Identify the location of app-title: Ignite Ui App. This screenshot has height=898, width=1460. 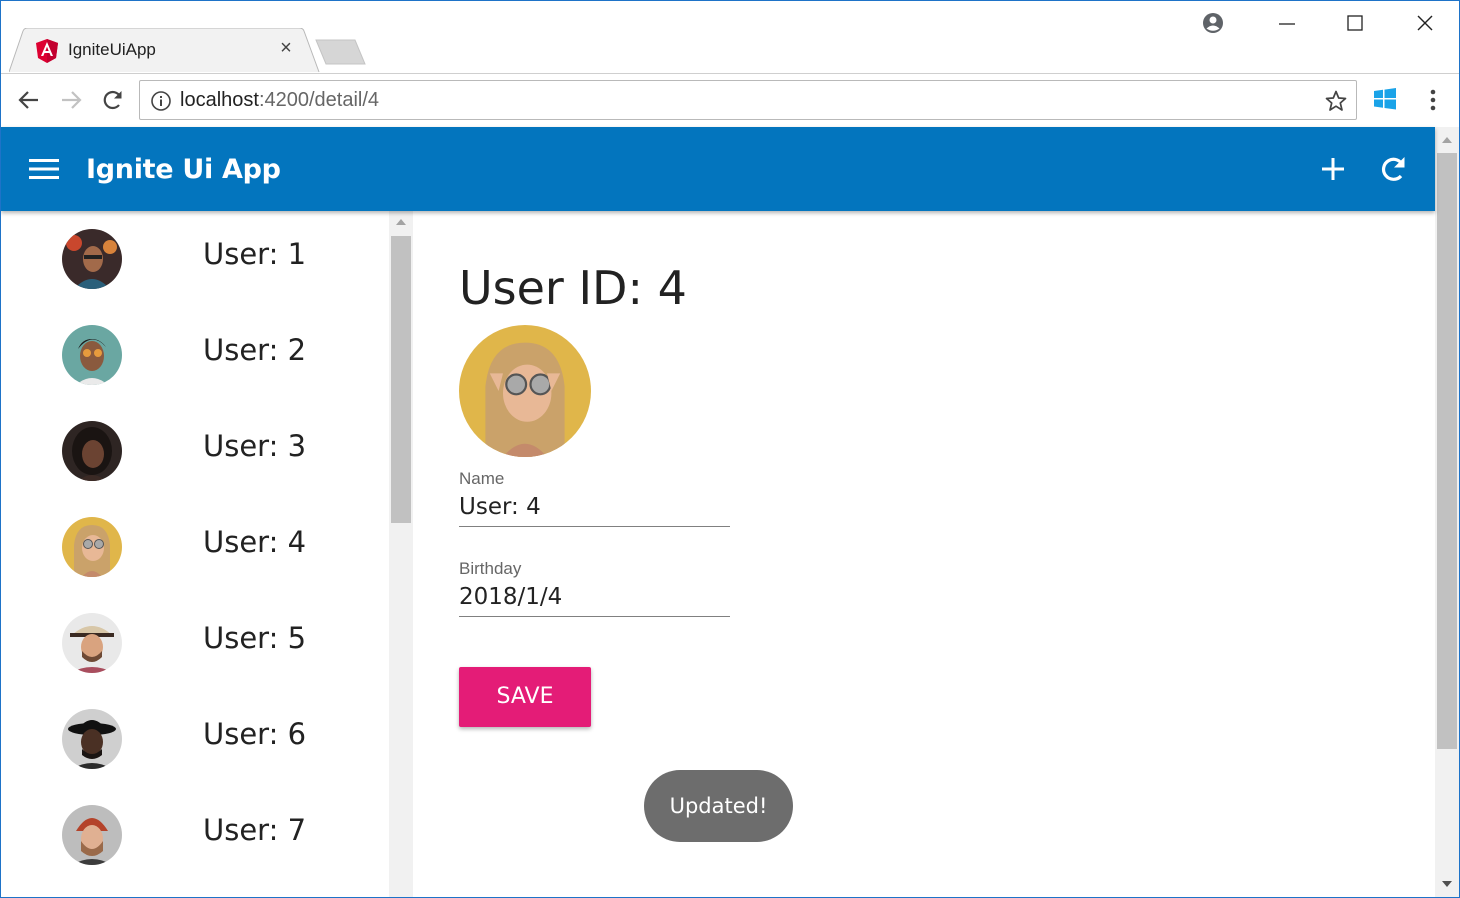
(183, 169).